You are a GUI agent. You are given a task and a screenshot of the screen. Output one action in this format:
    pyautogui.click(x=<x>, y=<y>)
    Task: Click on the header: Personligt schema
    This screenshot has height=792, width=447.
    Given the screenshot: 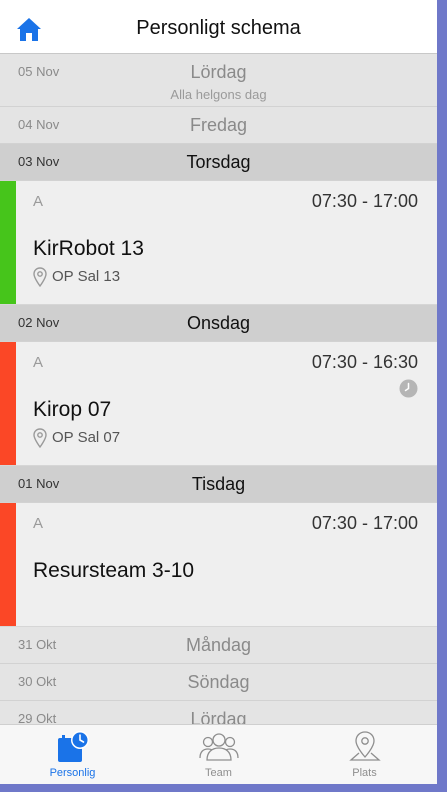 What is the action you would take?
    pyautogui.click(x=218, y=27)
    